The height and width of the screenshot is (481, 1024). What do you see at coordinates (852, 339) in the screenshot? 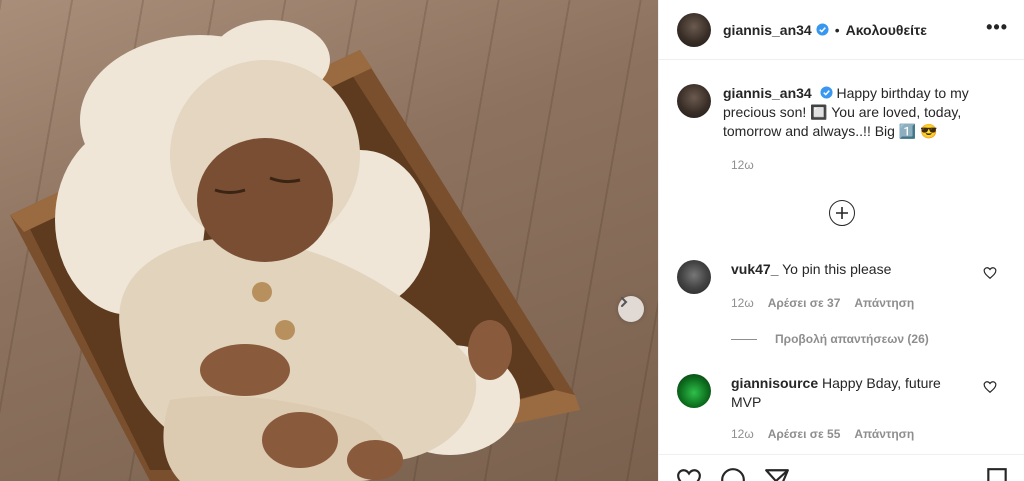
I see `view-replies-label: Προβολή απαντήσεων (26)` at bounding box center [852, 339].